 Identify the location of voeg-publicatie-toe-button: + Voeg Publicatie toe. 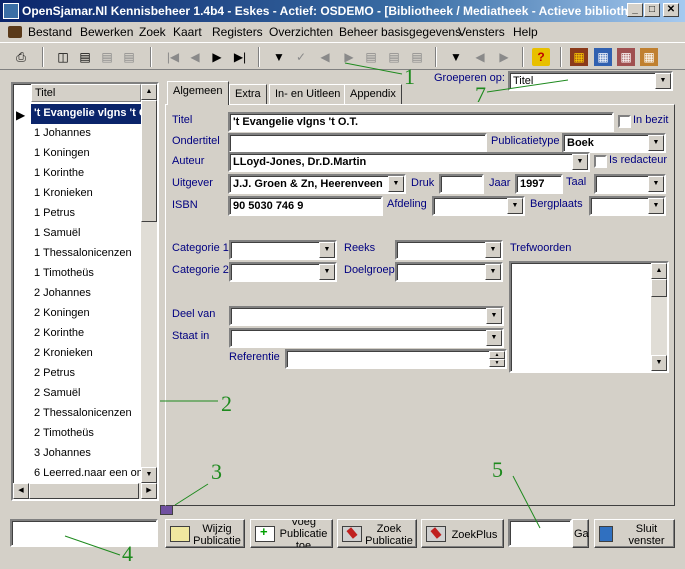
(291, 533).